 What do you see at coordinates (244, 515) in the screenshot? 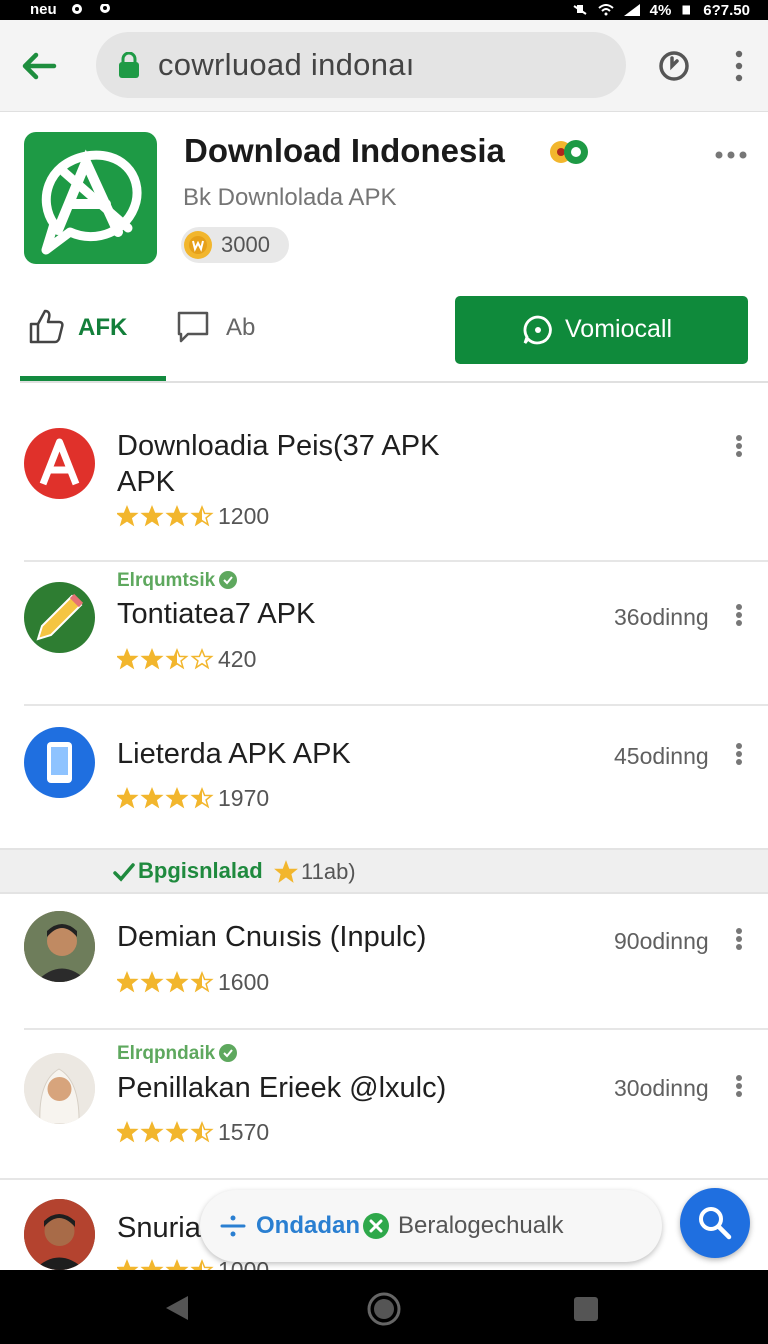
I see `rating-count: 1200` at bounding box center [244, 515].